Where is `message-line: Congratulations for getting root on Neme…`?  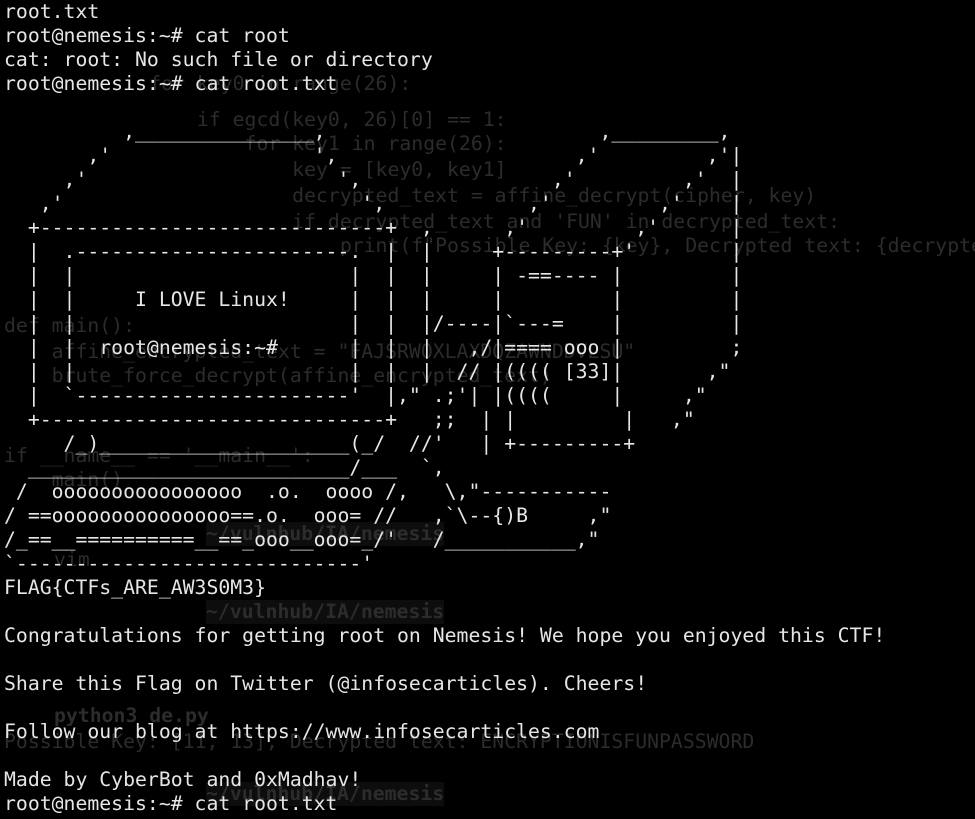 message-line: Congratulations for getting root on Neme… is located at coordinates (445, 635).